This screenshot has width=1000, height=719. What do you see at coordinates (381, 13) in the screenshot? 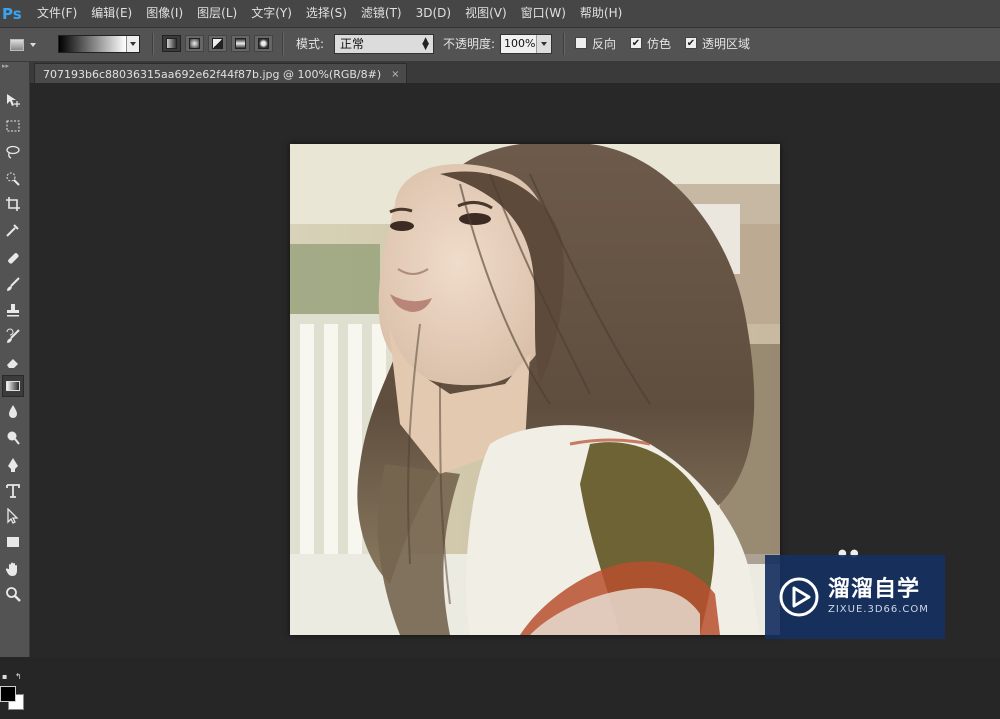
I see `menu-filter: 滤镜(T)` at bounding box center [381, 13].